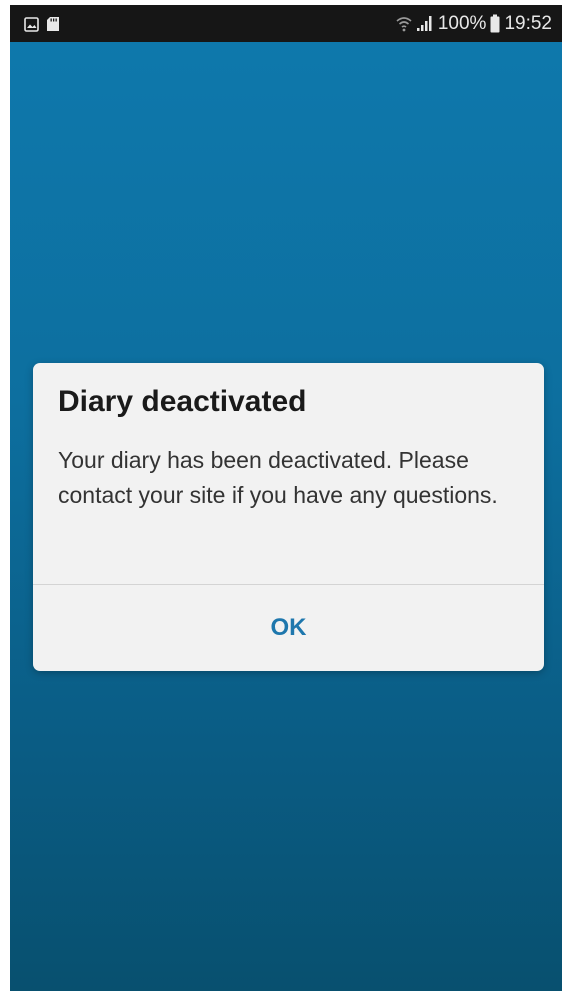 The width and height of the screenshot is (562, 991). I want to click on battery-icon, so click(495, 23).